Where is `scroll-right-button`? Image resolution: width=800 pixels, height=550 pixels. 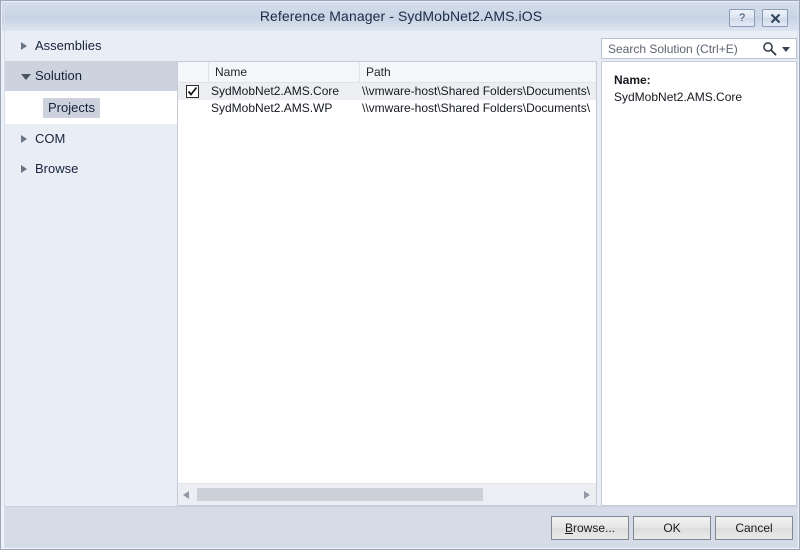 scroll-right-button is located at coordinates (587, 494).